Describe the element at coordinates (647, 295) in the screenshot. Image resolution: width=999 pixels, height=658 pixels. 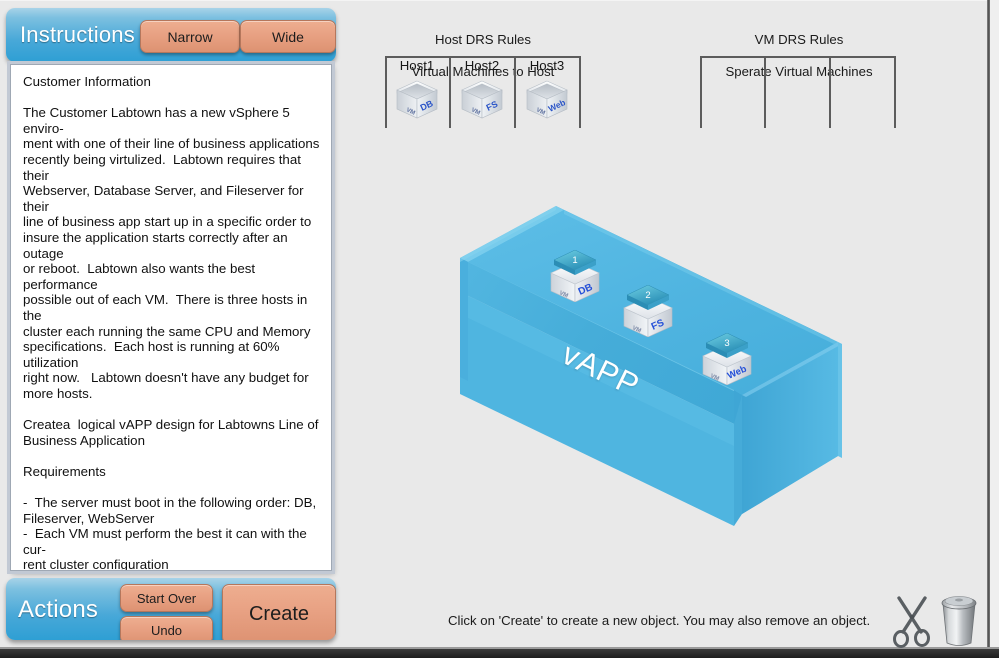
I see `vm-order-number: 2` at that location.